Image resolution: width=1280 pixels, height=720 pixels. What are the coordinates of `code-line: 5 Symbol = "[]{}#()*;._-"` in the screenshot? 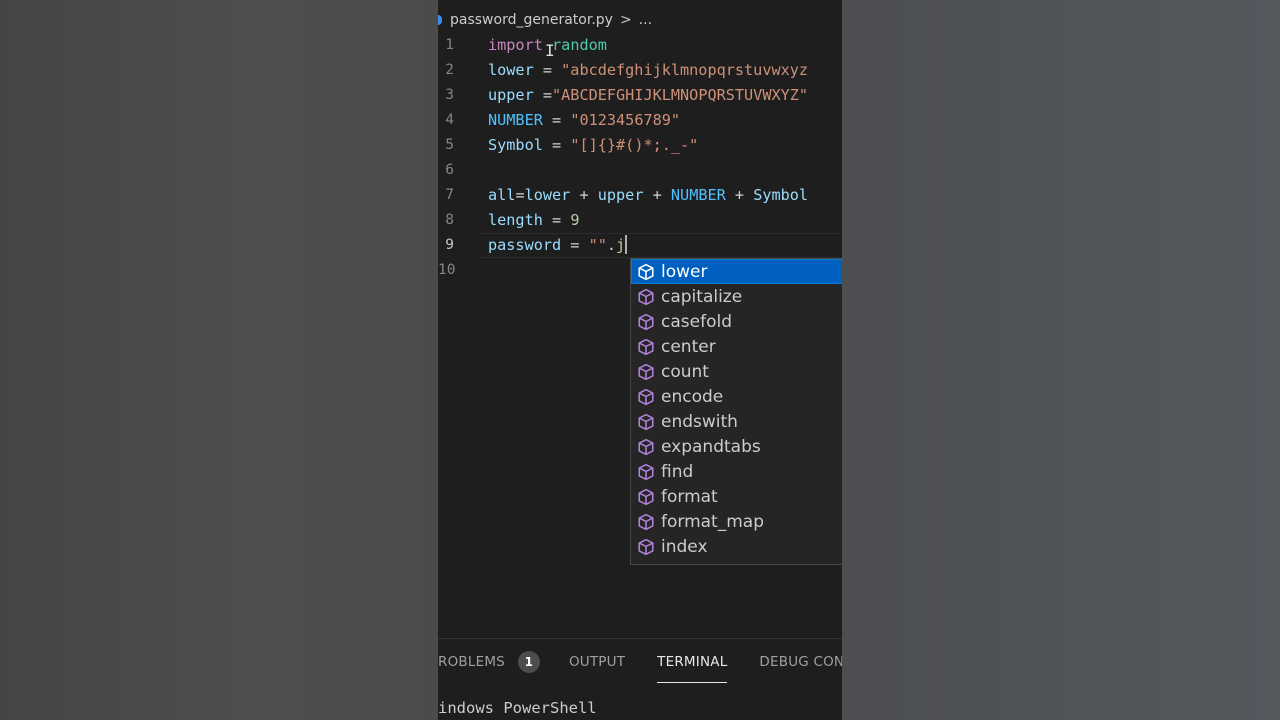 It's located at (640, 145).